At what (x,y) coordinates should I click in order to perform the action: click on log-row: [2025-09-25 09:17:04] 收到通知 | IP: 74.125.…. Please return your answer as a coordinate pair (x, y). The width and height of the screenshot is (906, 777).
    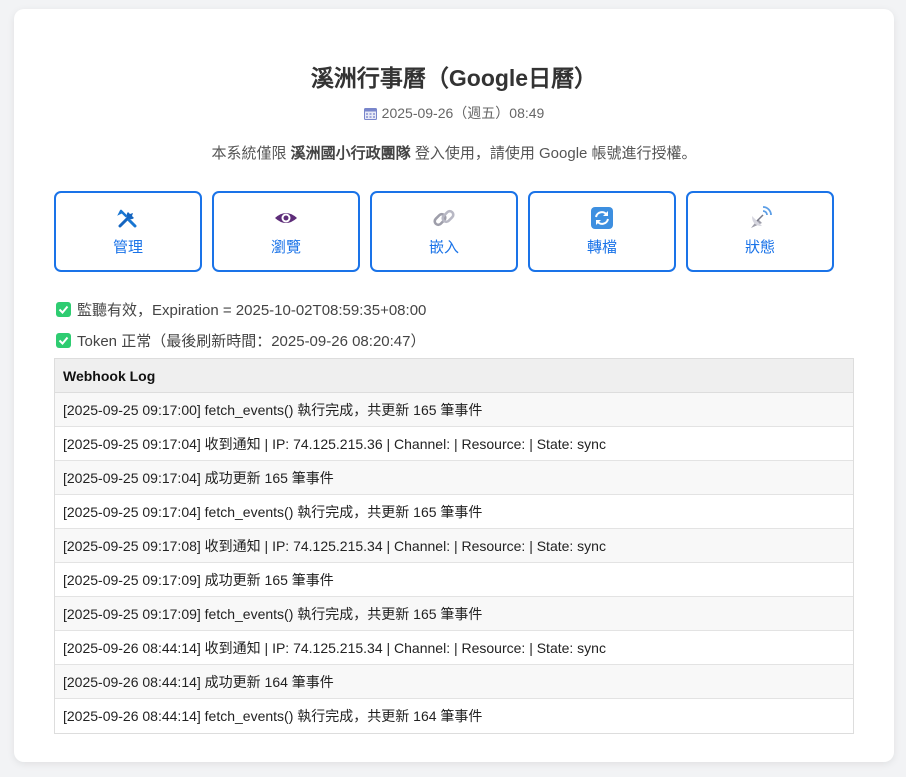
    Looking at the image, I should click on (454, 444).